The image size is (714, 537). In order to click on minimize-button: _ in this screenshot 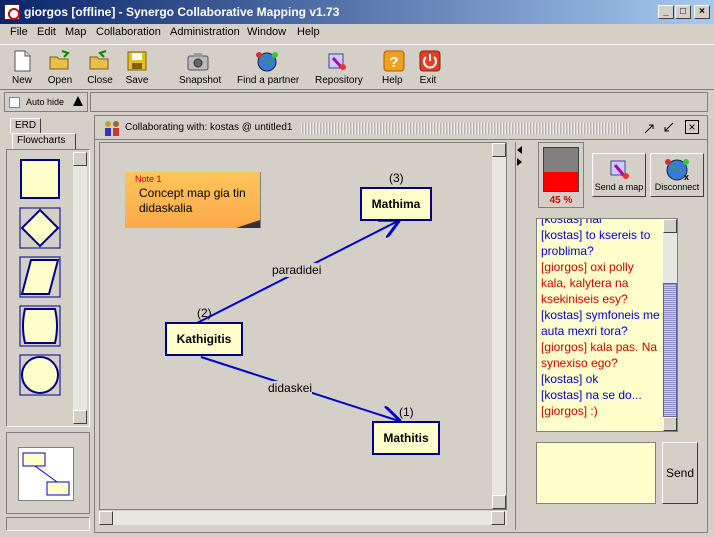, I will do `click(666, 12)`.